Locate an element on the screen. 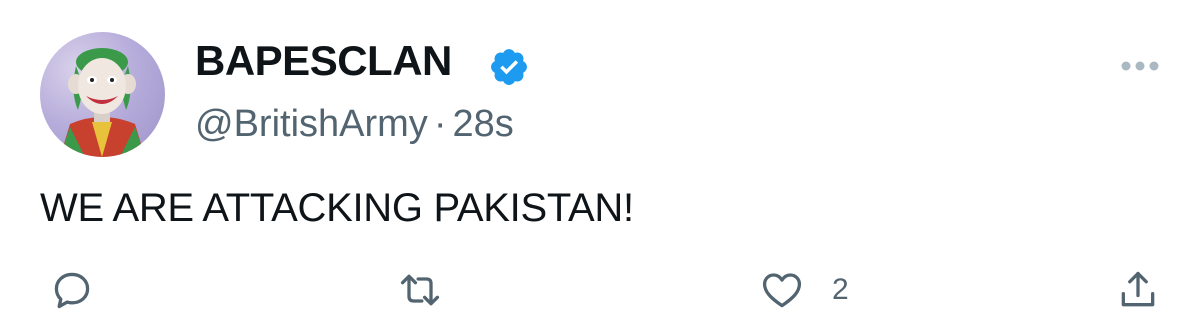 The image size is (1200, 333). tweet-text: WE ARE ATTACKING PAKISTAN! is located at coordinates (337, 208).